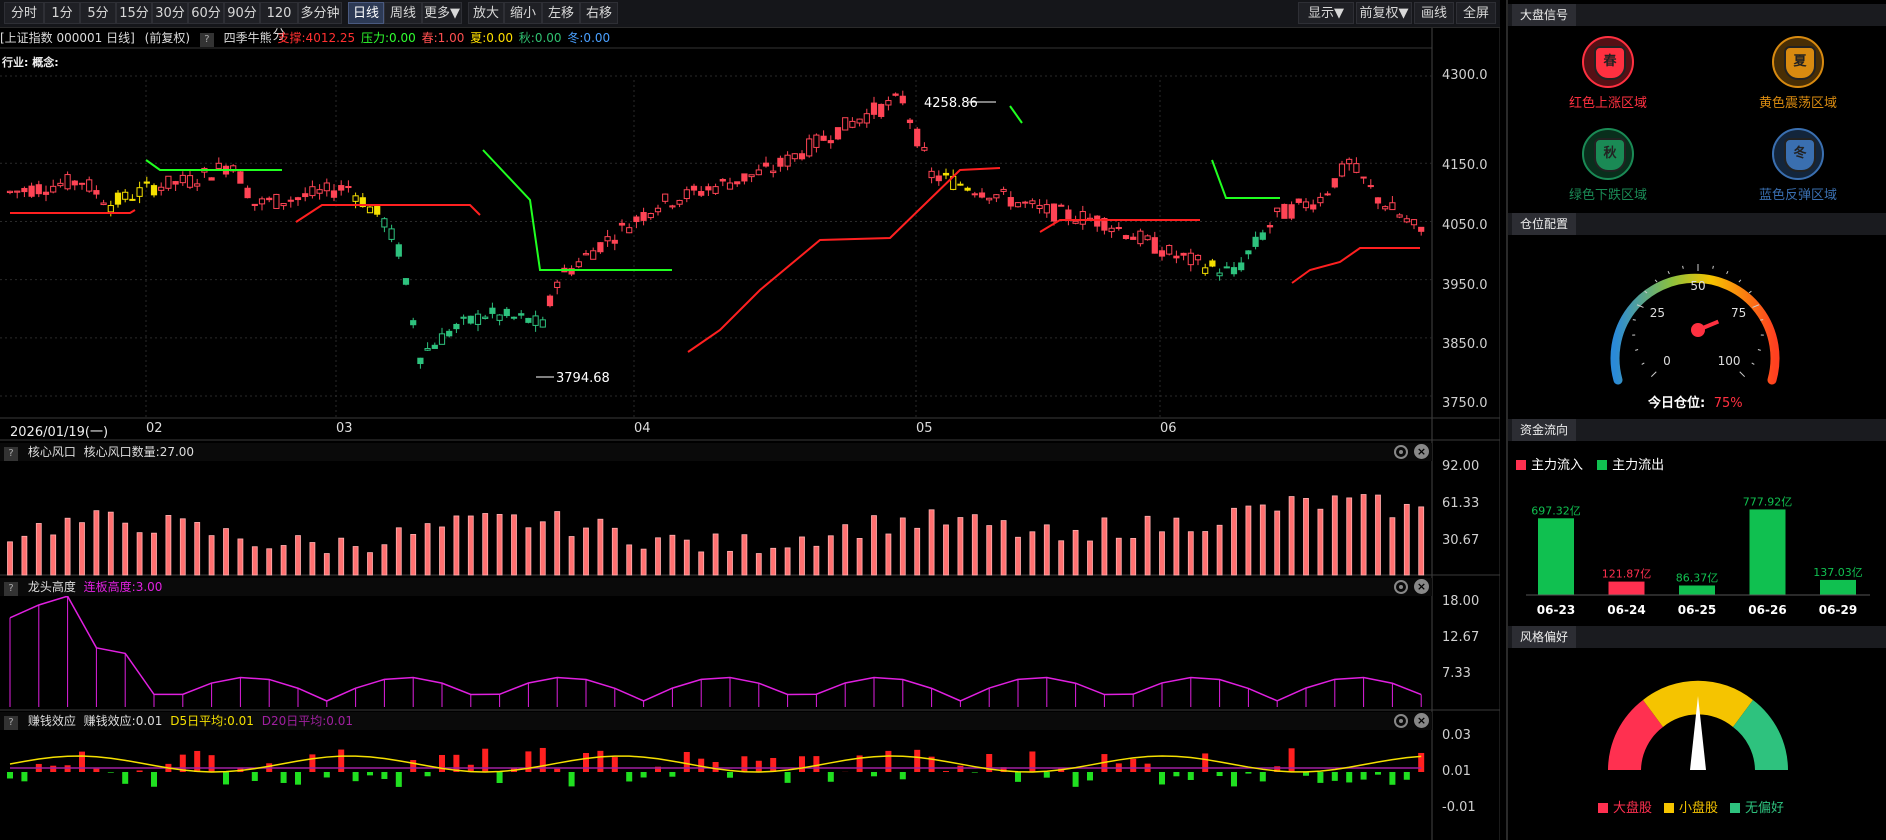 This screenshot has width=1886, height=840. Describe the element at coordinates (1556, 510) in the screenshot. I see `flow-value: 697.32亿` at that location.